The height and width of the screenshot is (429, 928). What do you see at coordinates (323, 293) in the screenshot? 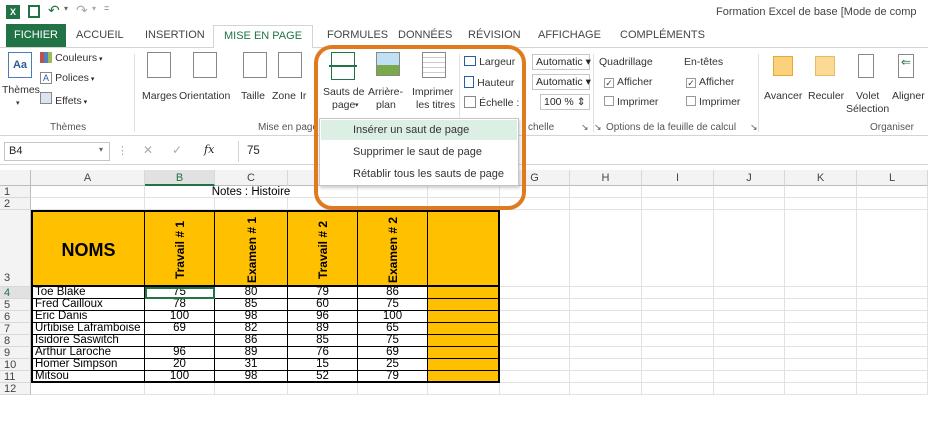
I see `grade-cell: 79` at bounding box center [323, 293].